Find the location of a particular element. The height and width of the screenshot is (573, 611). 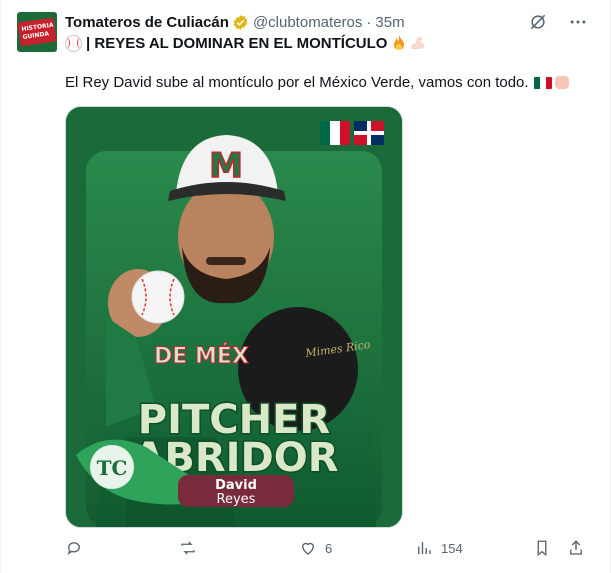

share-icon is located at coordinates (576, 547).